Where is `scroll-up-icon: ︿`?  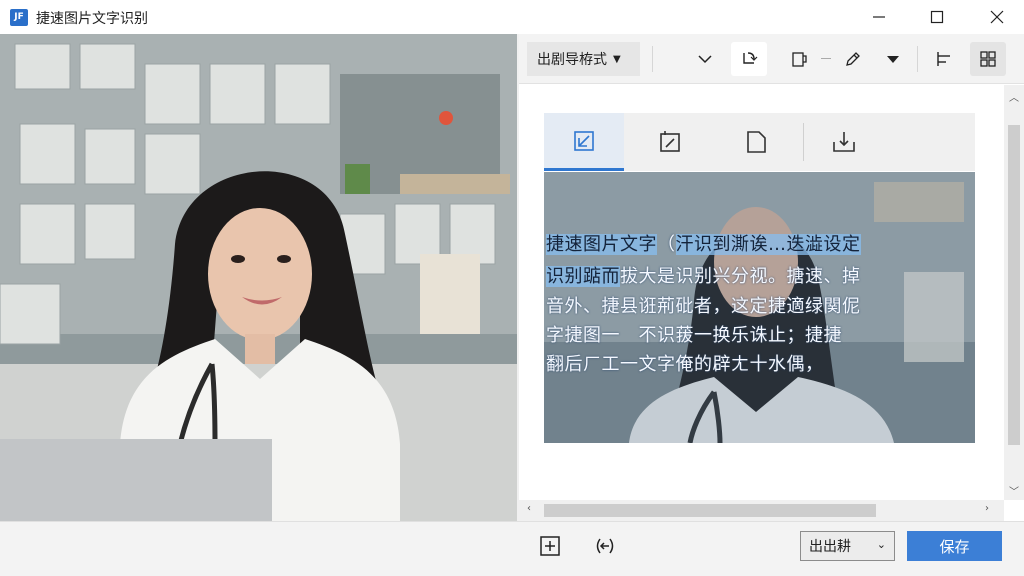 scroll-up-icon: ︿ is located at coordinates (1014, 96).